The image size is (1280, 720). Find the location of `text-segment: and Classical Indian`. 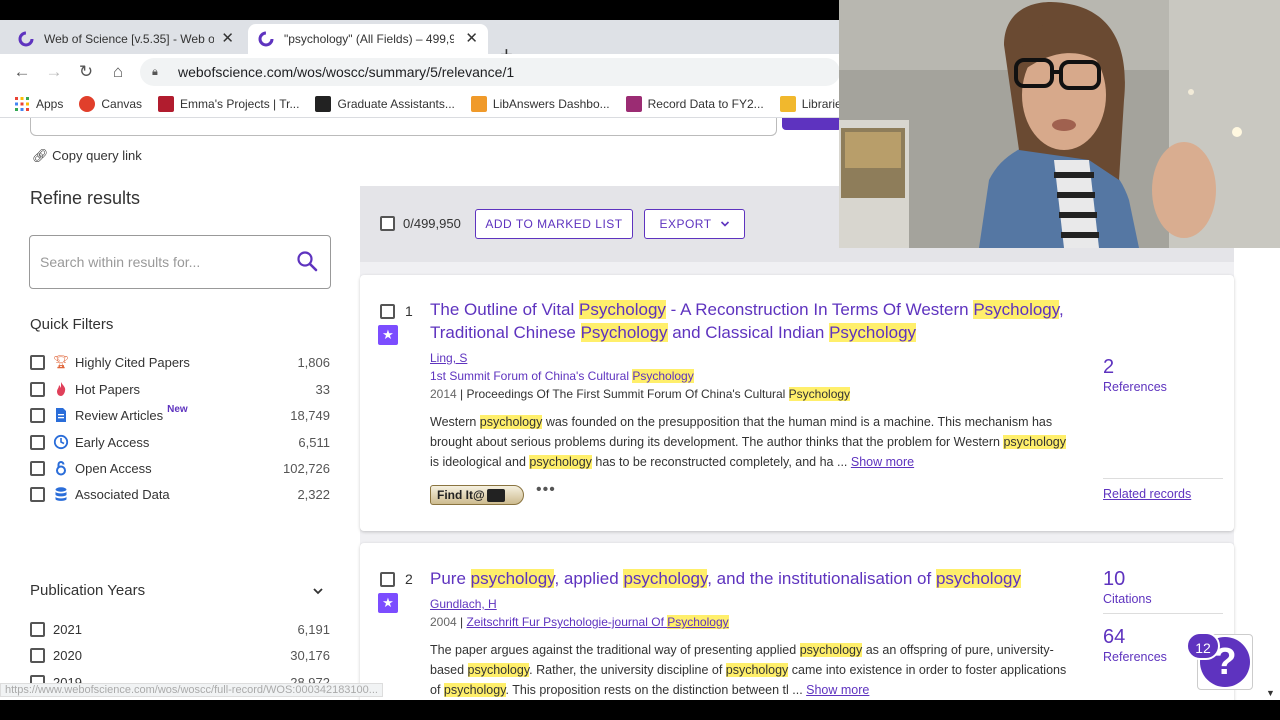

text-segment: and Classical Indian is located at coordinates (748, 332).